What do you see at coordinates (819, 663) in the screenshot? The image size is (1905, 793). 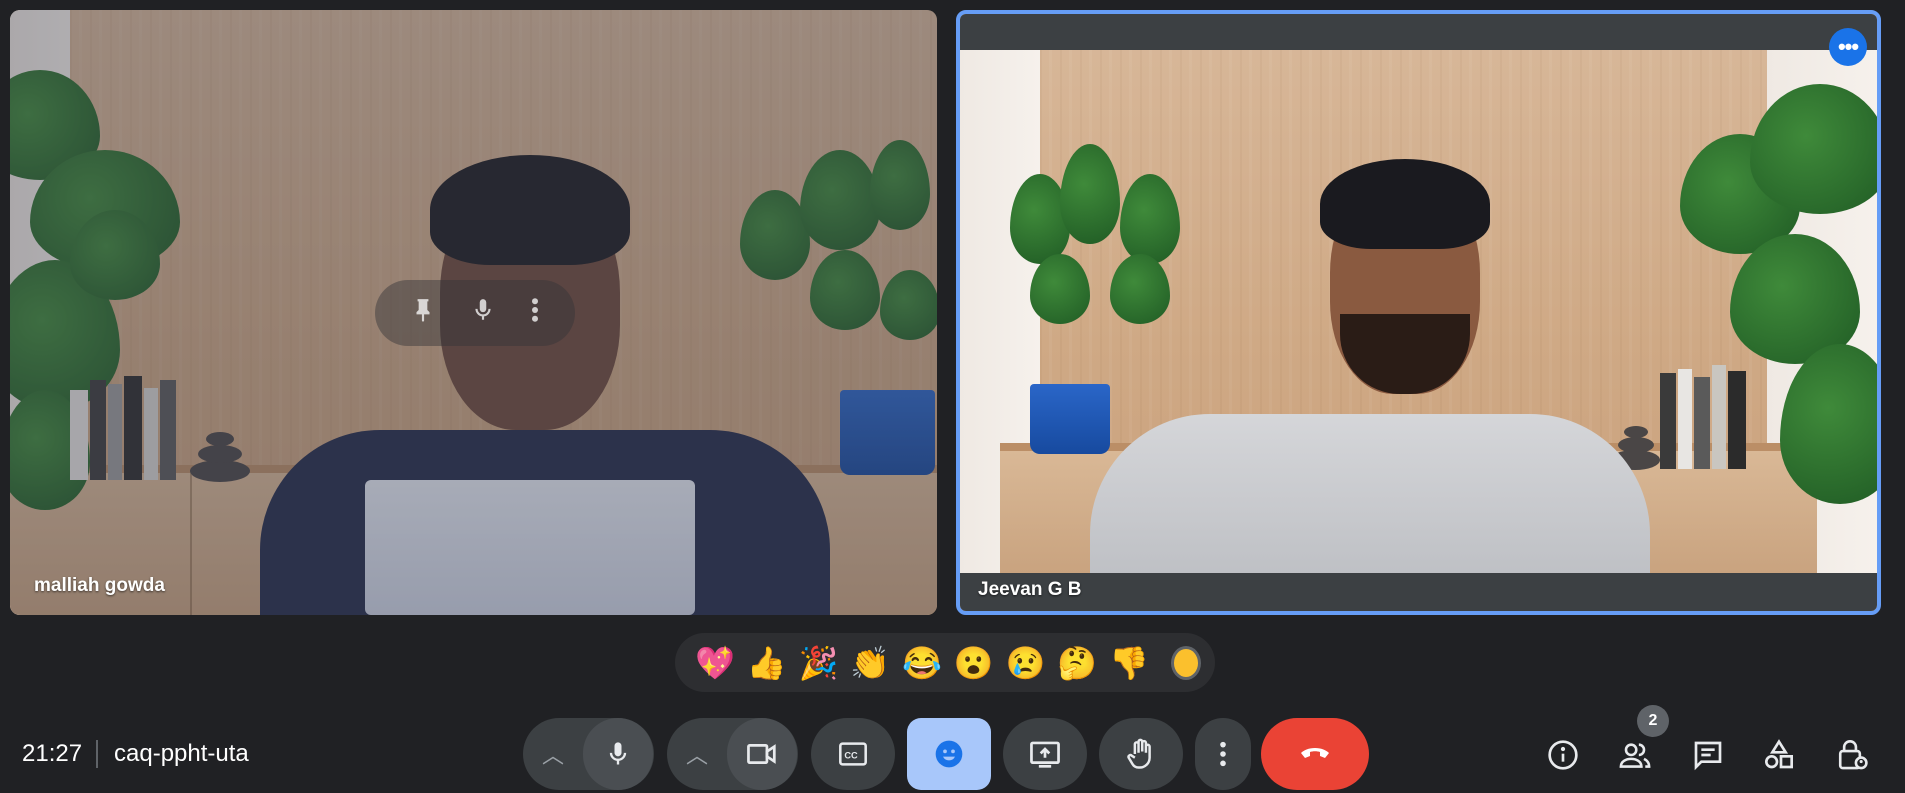 I see `reaction-party-popper: 🎉` at bounding box center [819, 663].